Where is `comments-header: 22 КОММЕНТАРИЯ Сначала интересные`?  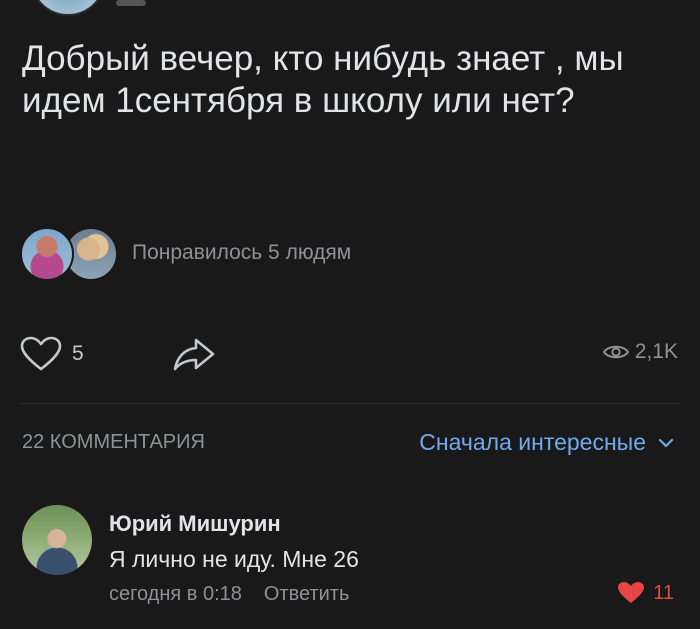 comments-header: 22 КОММЕНТАРИЯ Сначала интересные is located at coordinates (350, 443).